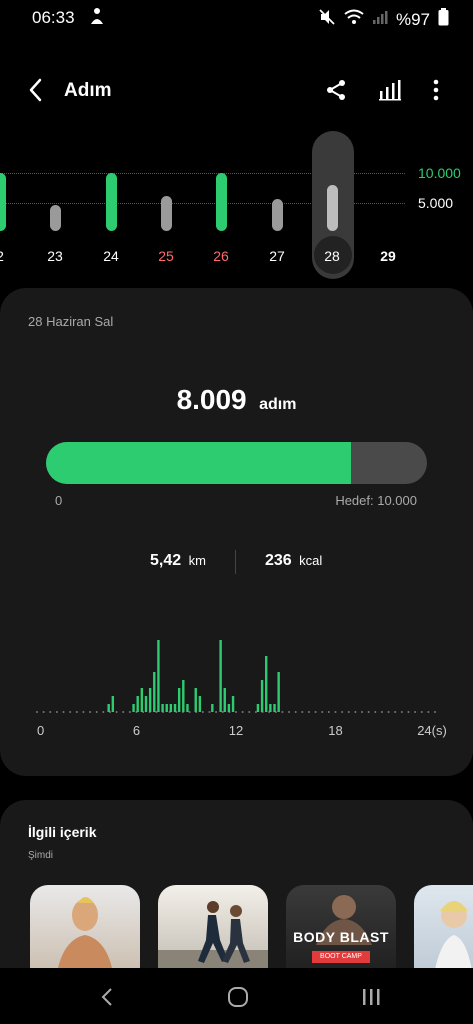  What do you see at coordinates (341, 957) in the screenshot?
I see `body-blast-sublabel: BOOT CAMP` at bounding box center [341, 957].